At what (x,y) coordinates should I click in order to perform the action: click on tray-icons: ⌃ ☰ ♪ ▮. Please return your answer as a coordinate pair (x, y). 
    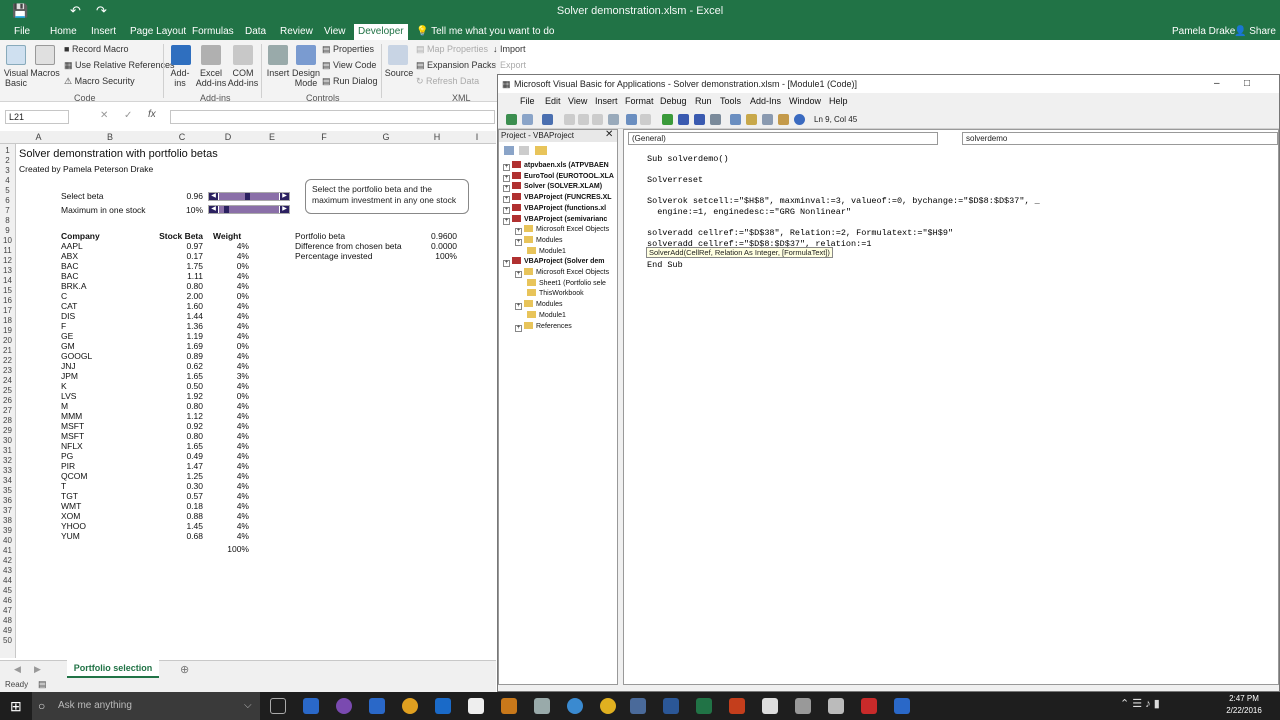
    Looking at the image, I should click on (1140, 703).